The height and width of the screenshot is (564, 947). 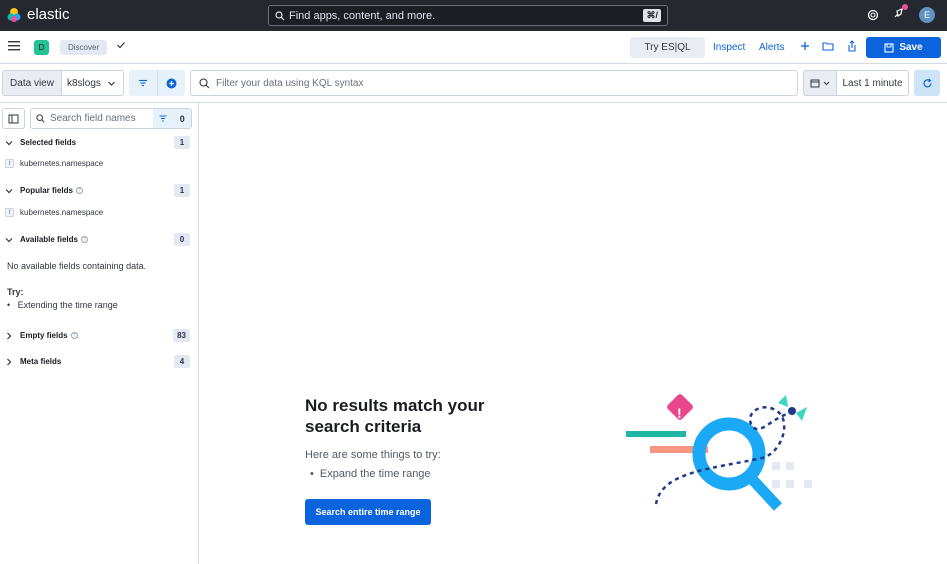 I want to click on selected-fields-count: 1, so click(x=182, y=142).